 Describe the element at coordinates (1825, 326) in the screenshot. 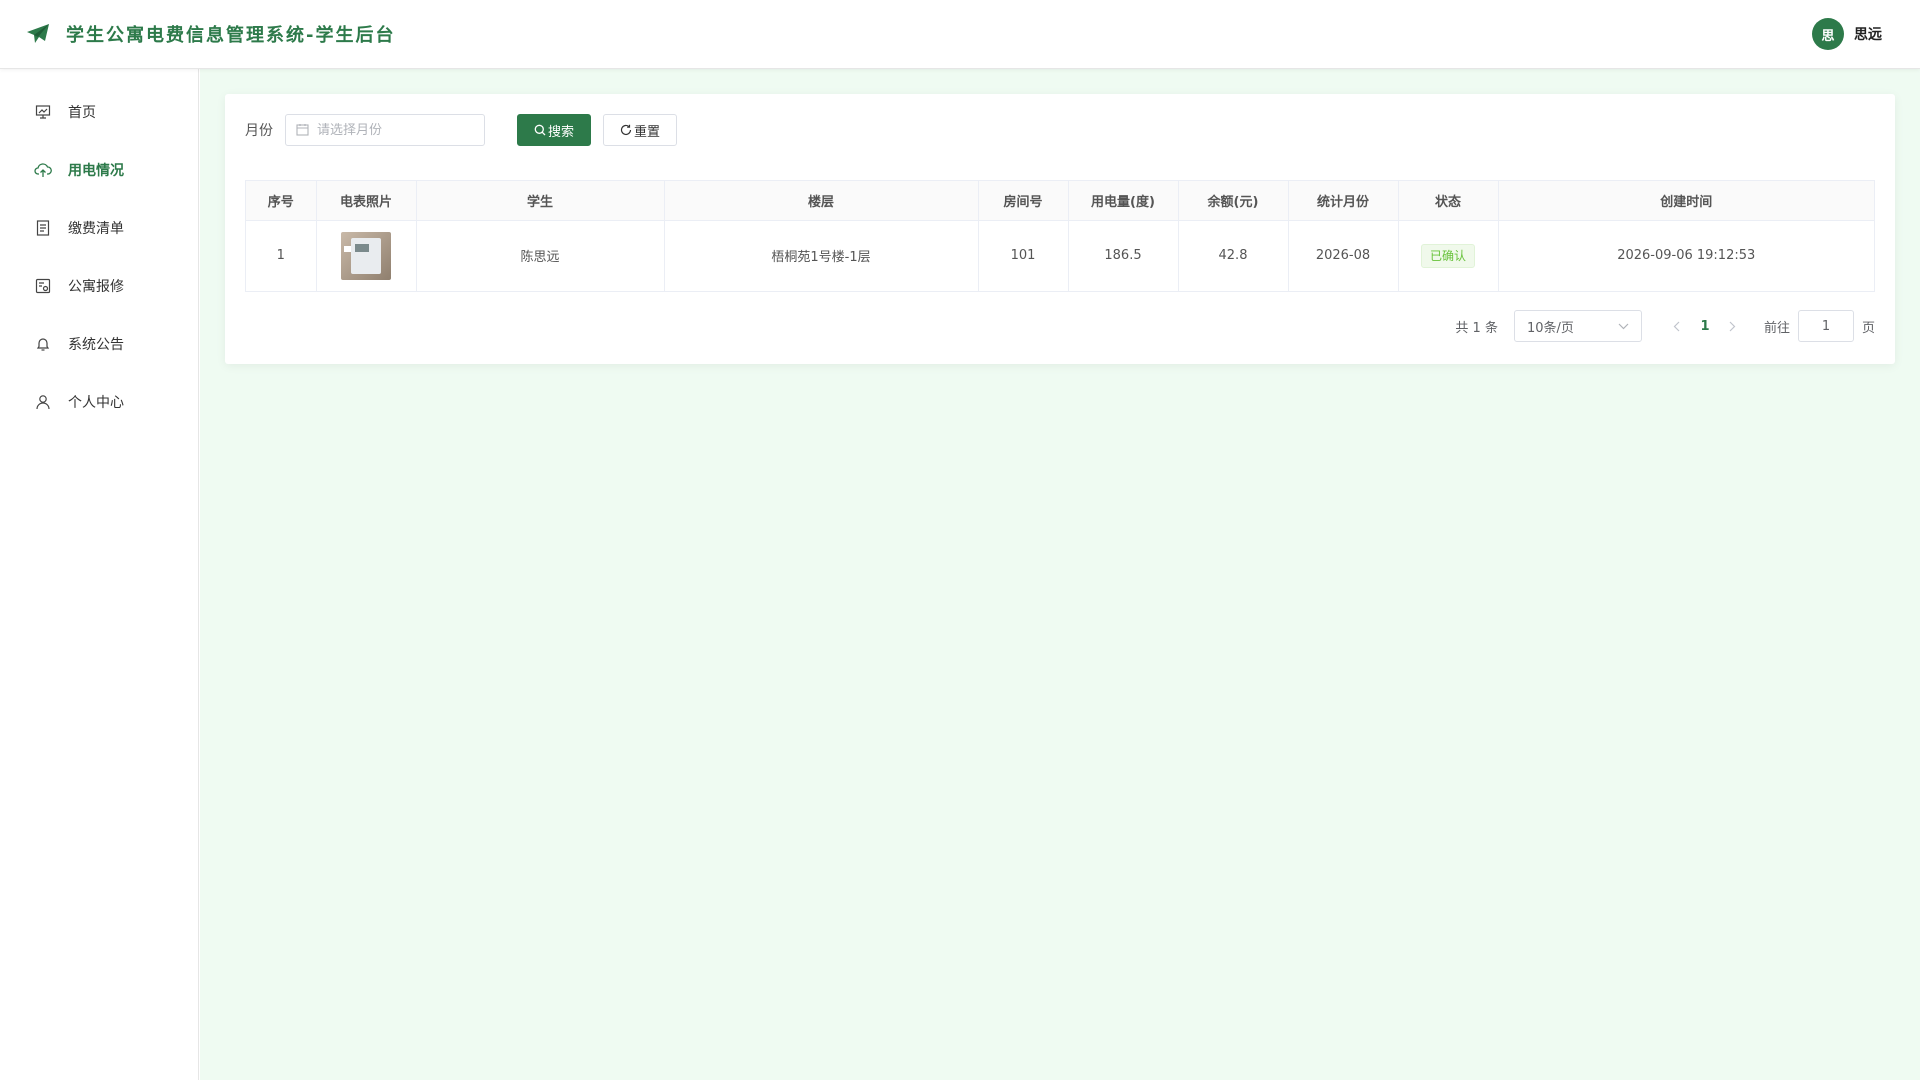

I see `goto-page-input` at that location.